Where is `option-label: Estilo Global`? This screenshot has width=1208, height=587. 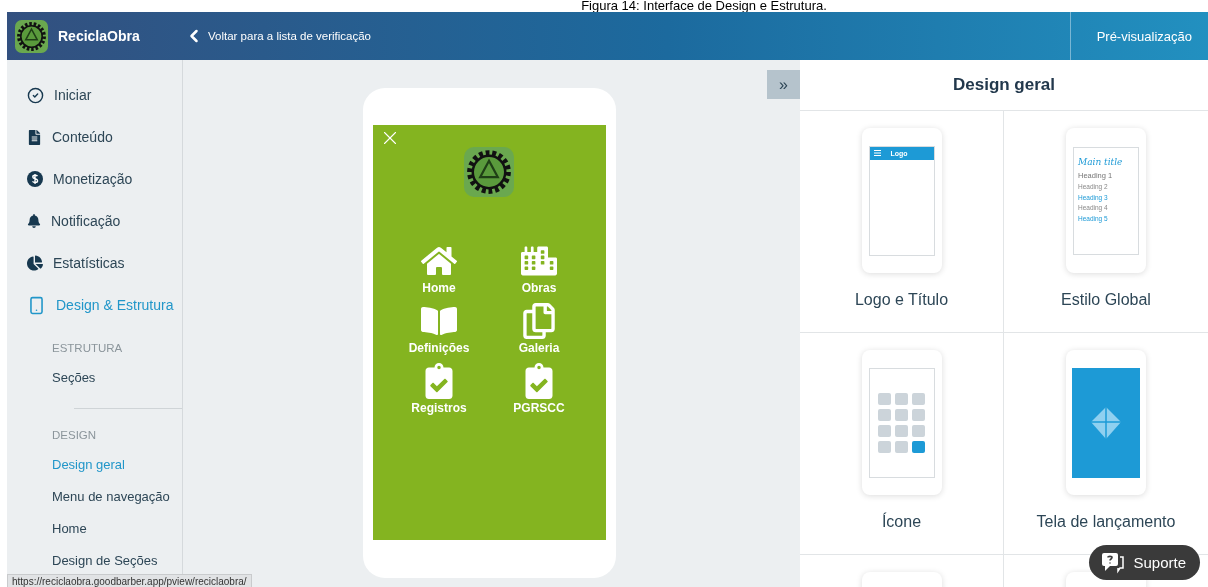
option-label: Estilo Global is located at coordinates (1106, 300).